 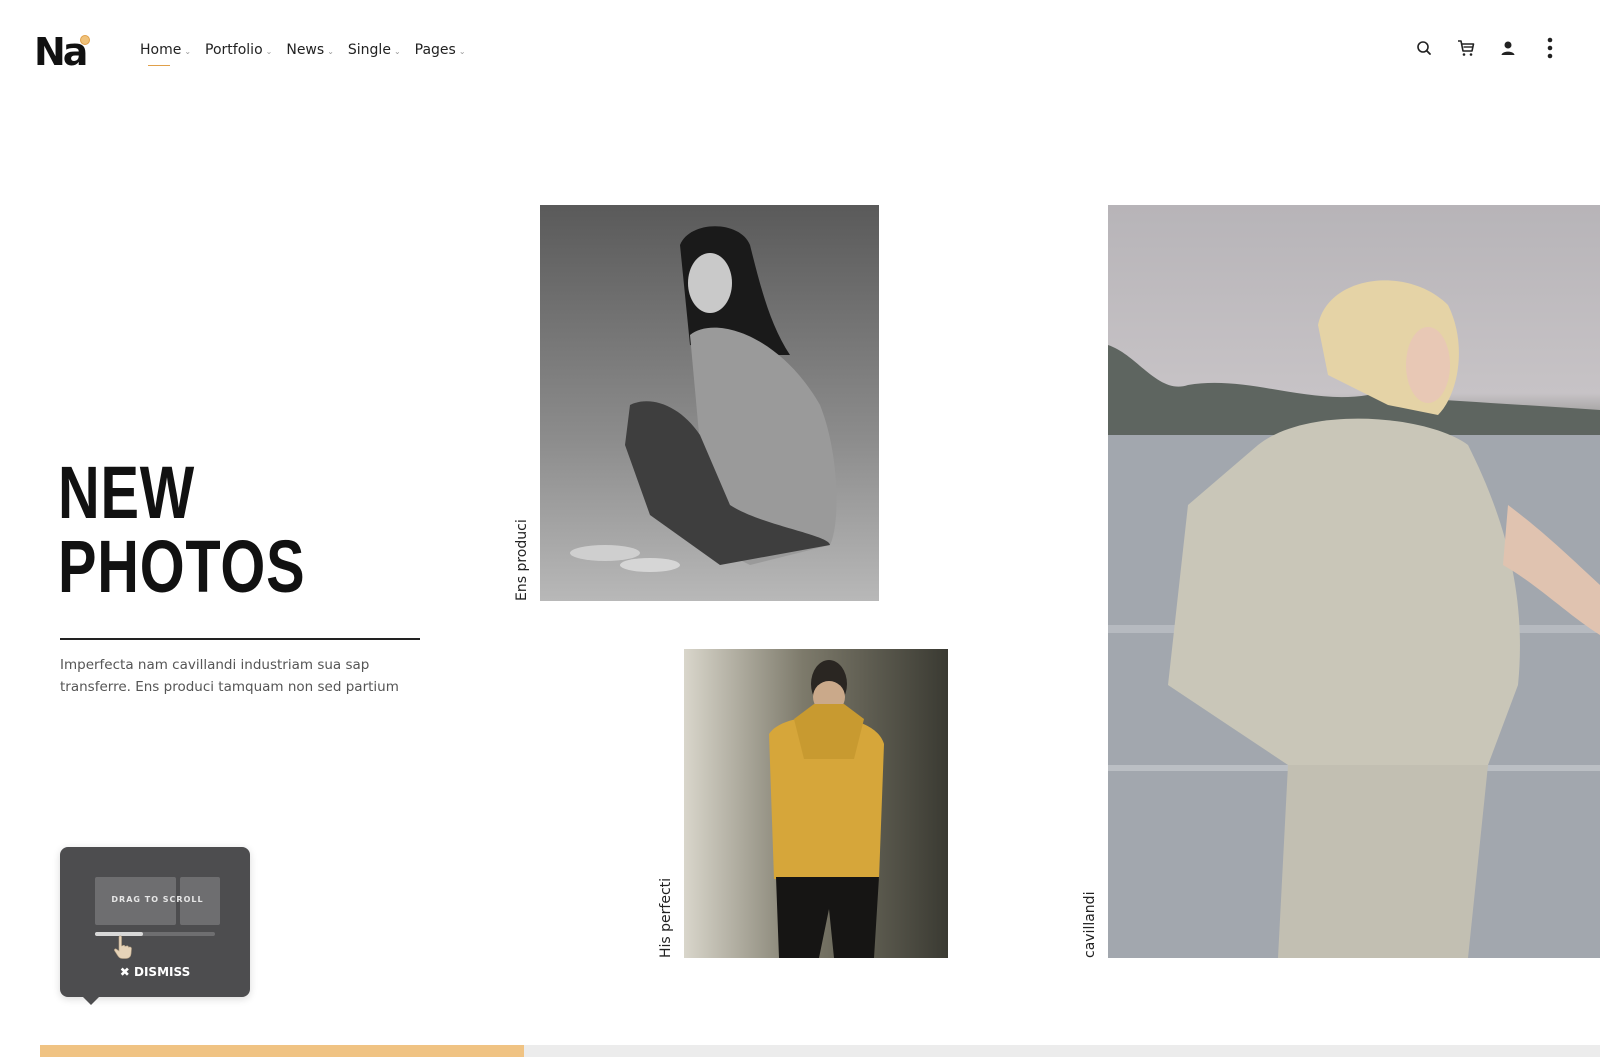 I want to click on nav-item-news: News ⌄, so click(x=310, y=50).